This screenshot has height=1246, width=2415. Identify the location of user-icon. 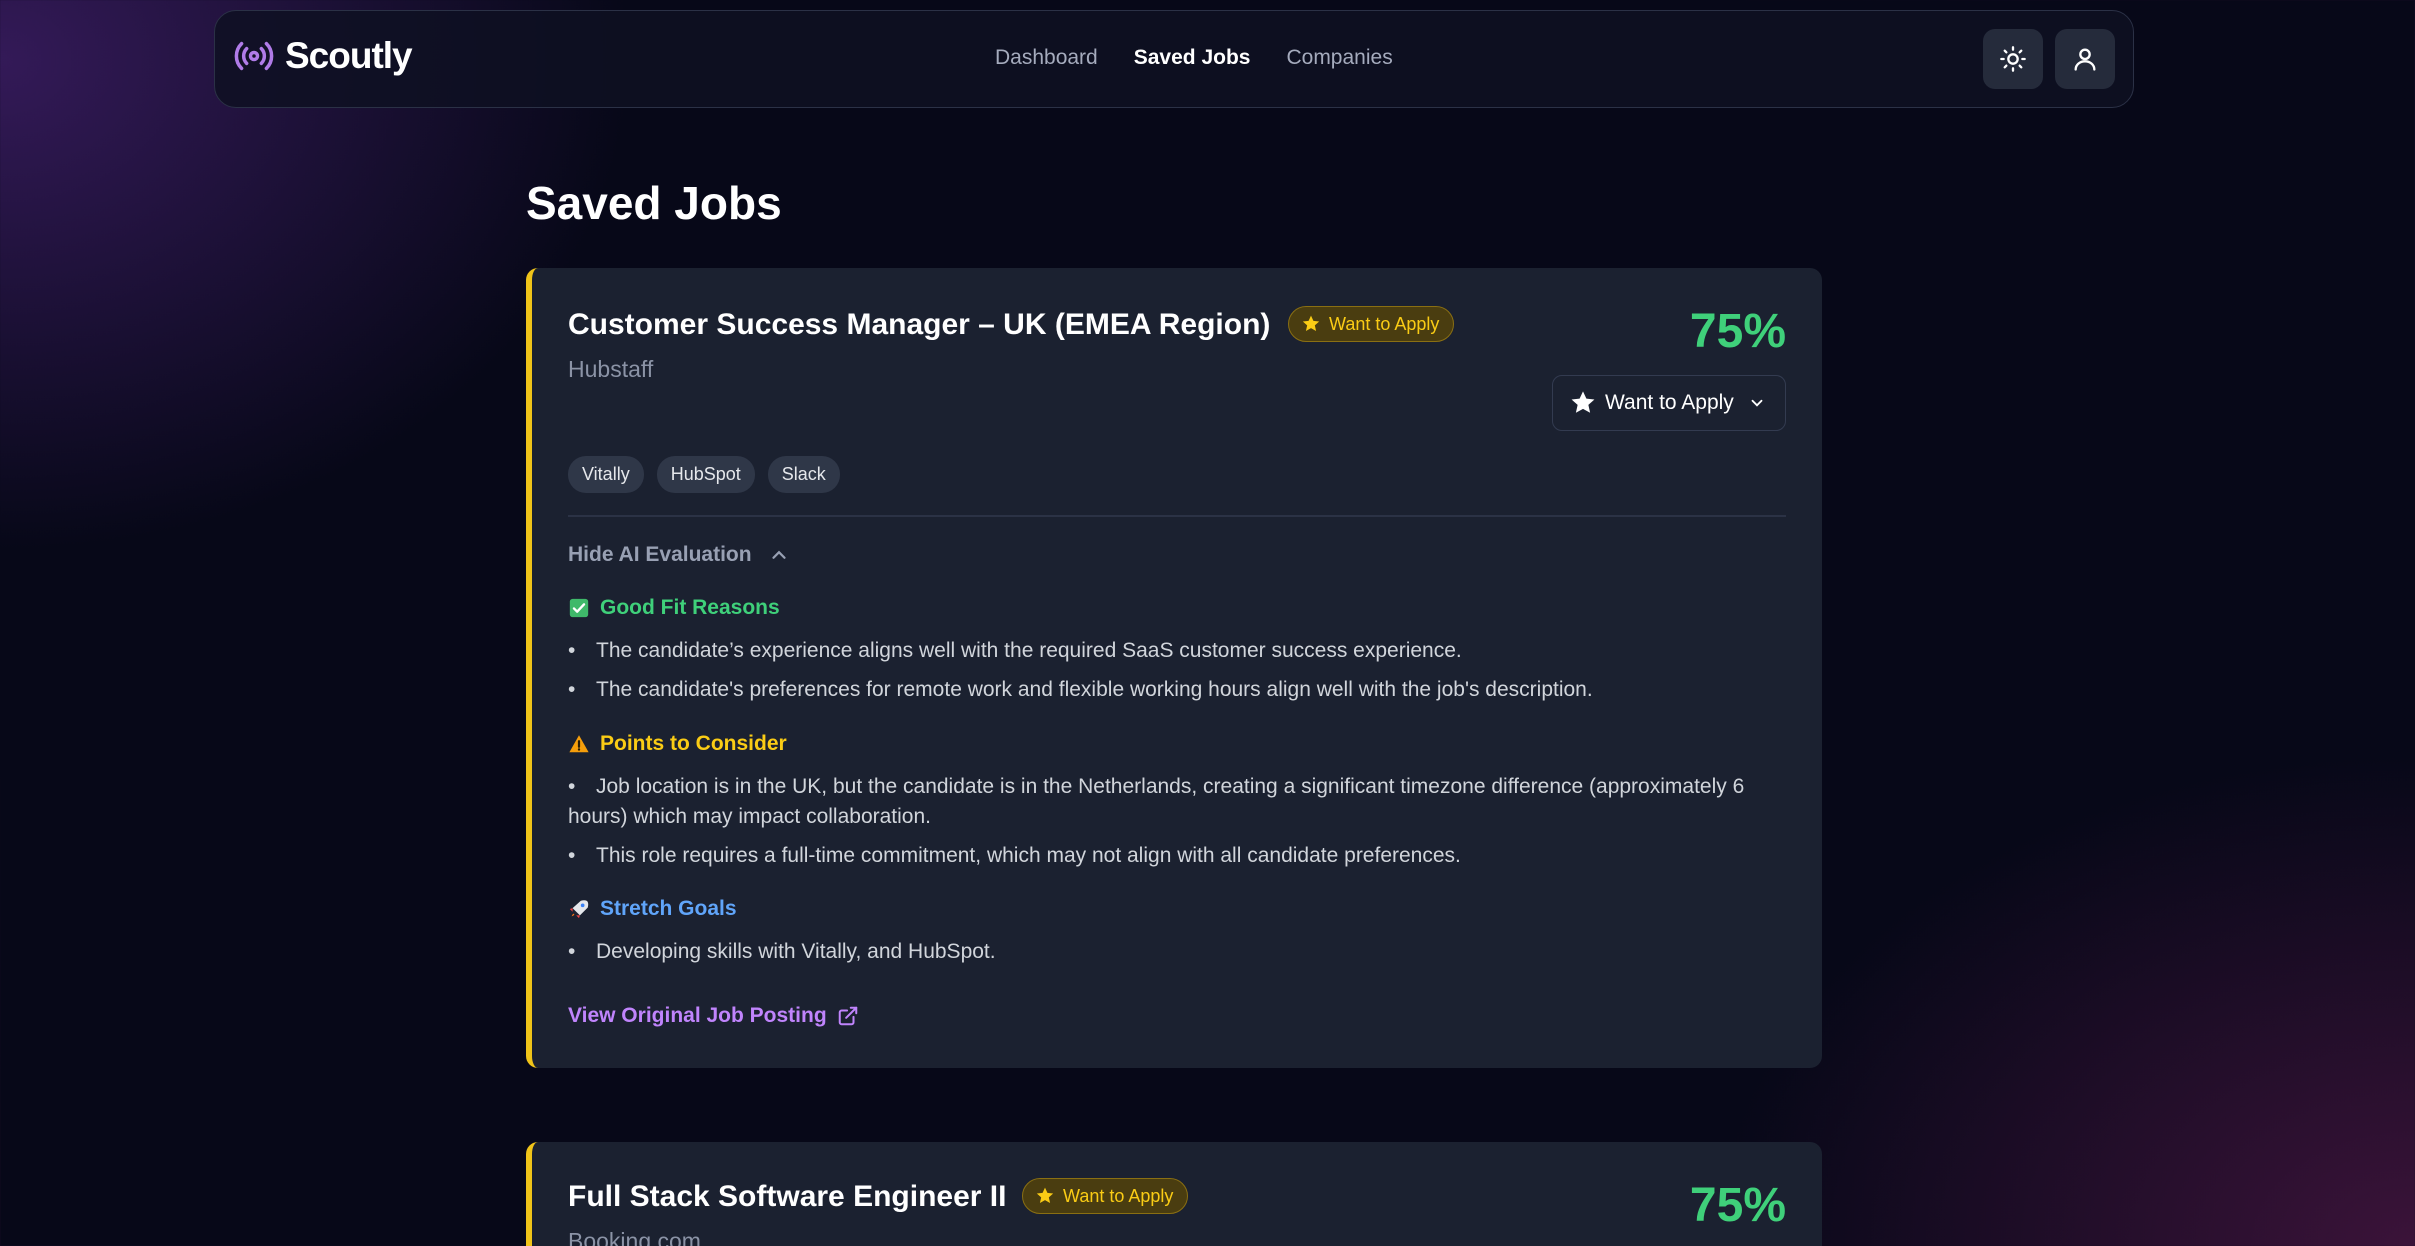
(2085, 59).